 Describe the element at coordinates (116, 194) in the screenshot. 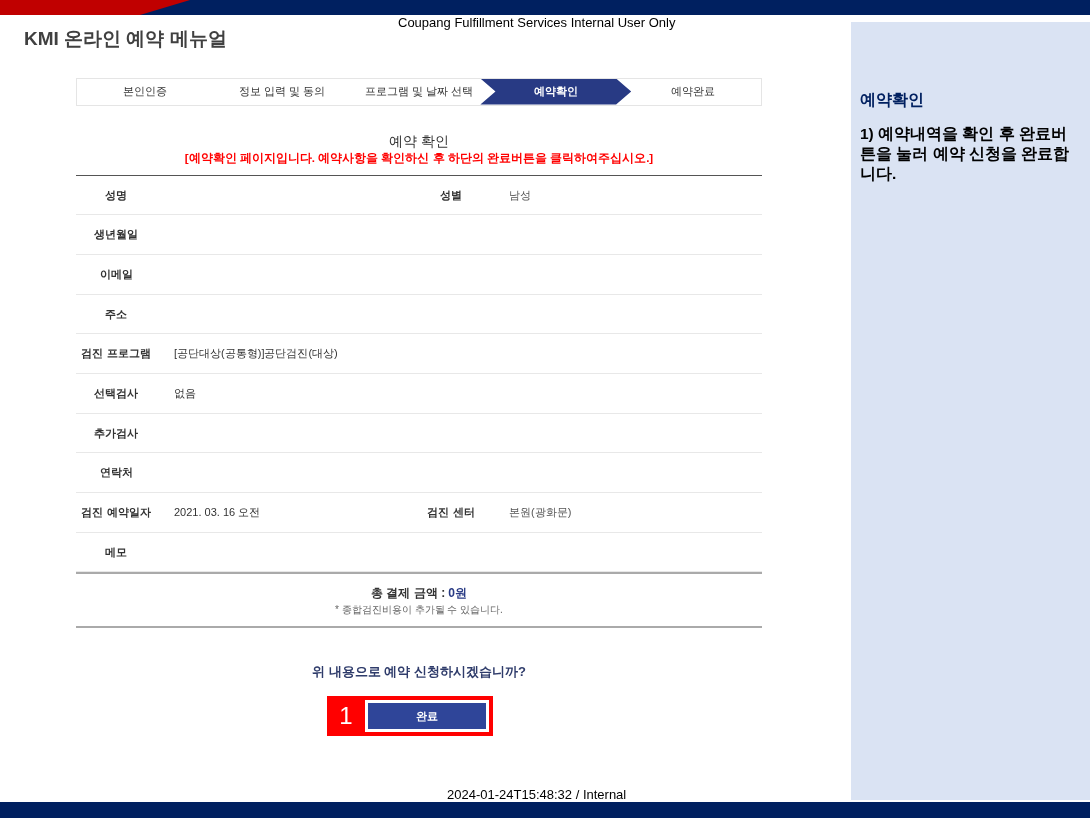

I see `field-label: 성명` at that location.